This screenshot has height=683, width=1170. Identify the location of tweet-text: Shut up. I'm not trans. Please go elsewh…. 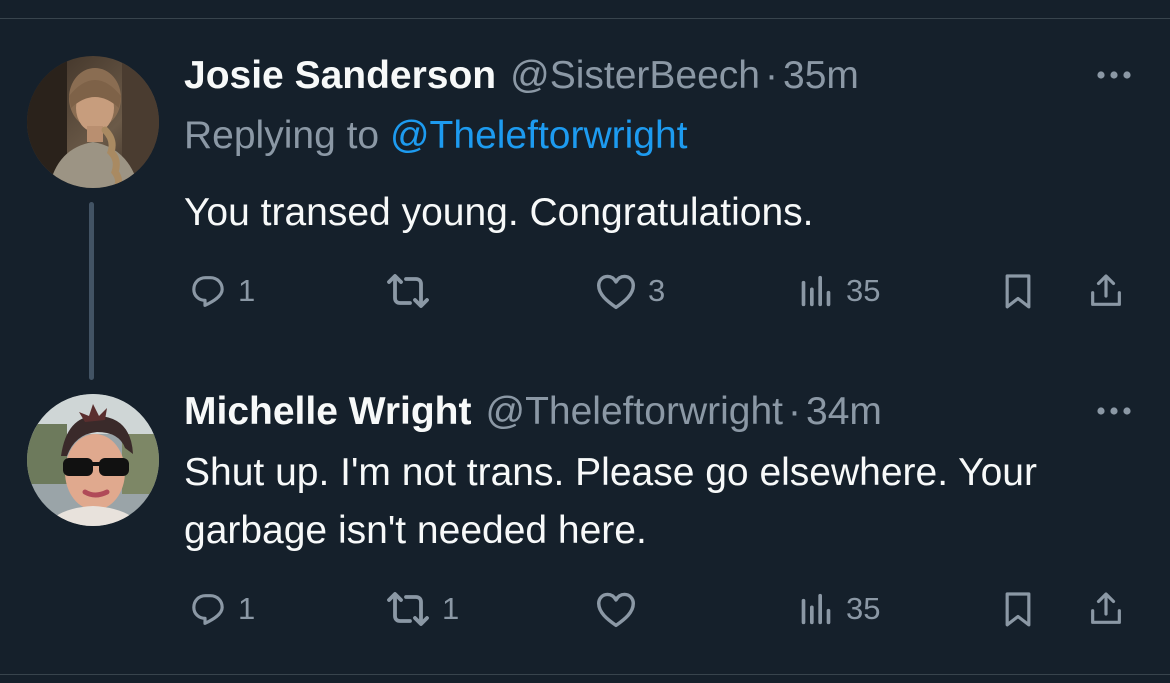
(610, 501).